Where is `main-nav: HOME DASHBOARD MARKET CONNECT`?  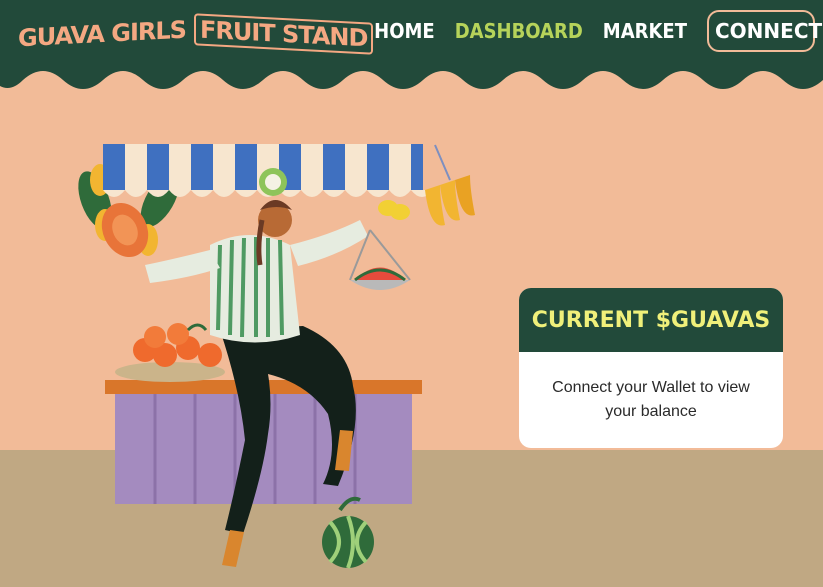
main-nav: HOME DASHBOARD MARKET CONNECT is located at coordinates (598, 31).